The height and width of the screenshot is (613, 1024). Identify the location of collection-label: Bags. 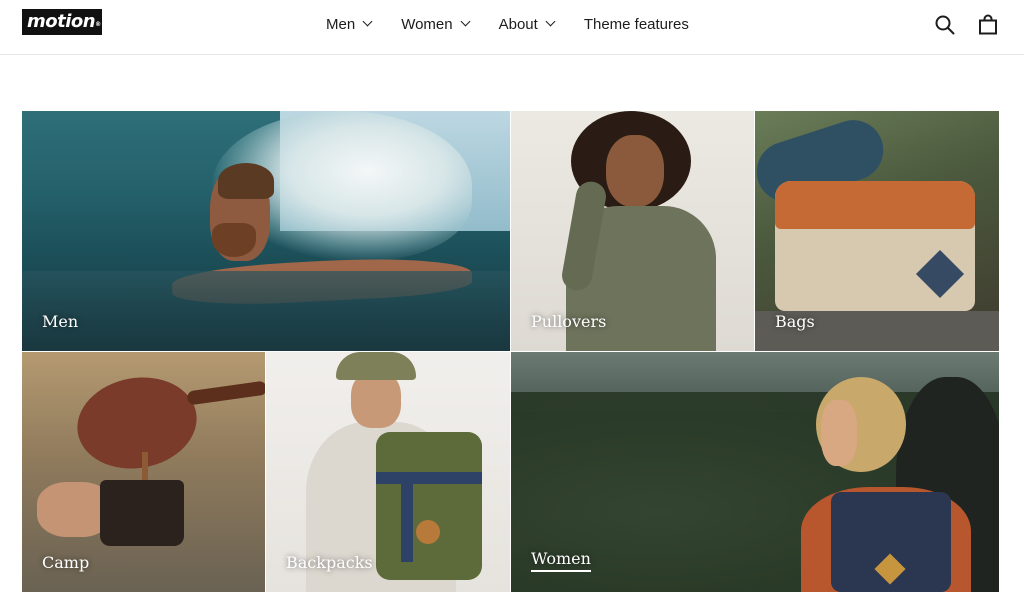
(795, 321).